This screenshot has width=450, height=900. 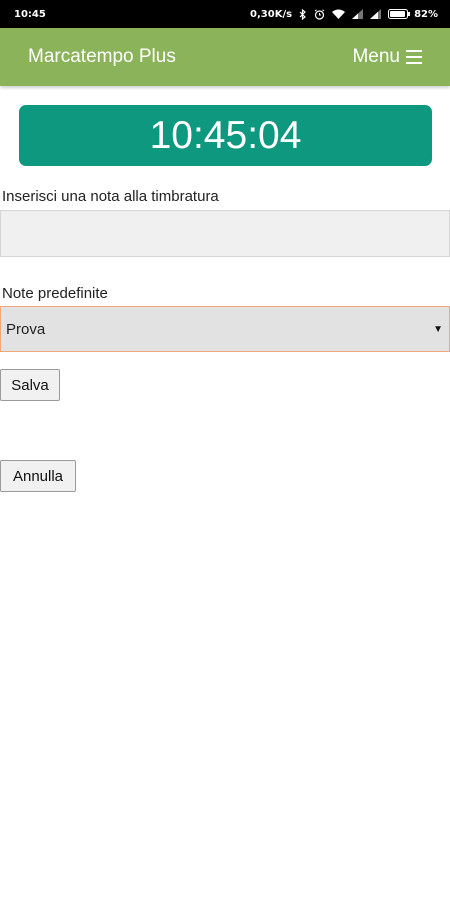 I want to click on network-speed: 0,30K/s, so click(x=271, y=14).